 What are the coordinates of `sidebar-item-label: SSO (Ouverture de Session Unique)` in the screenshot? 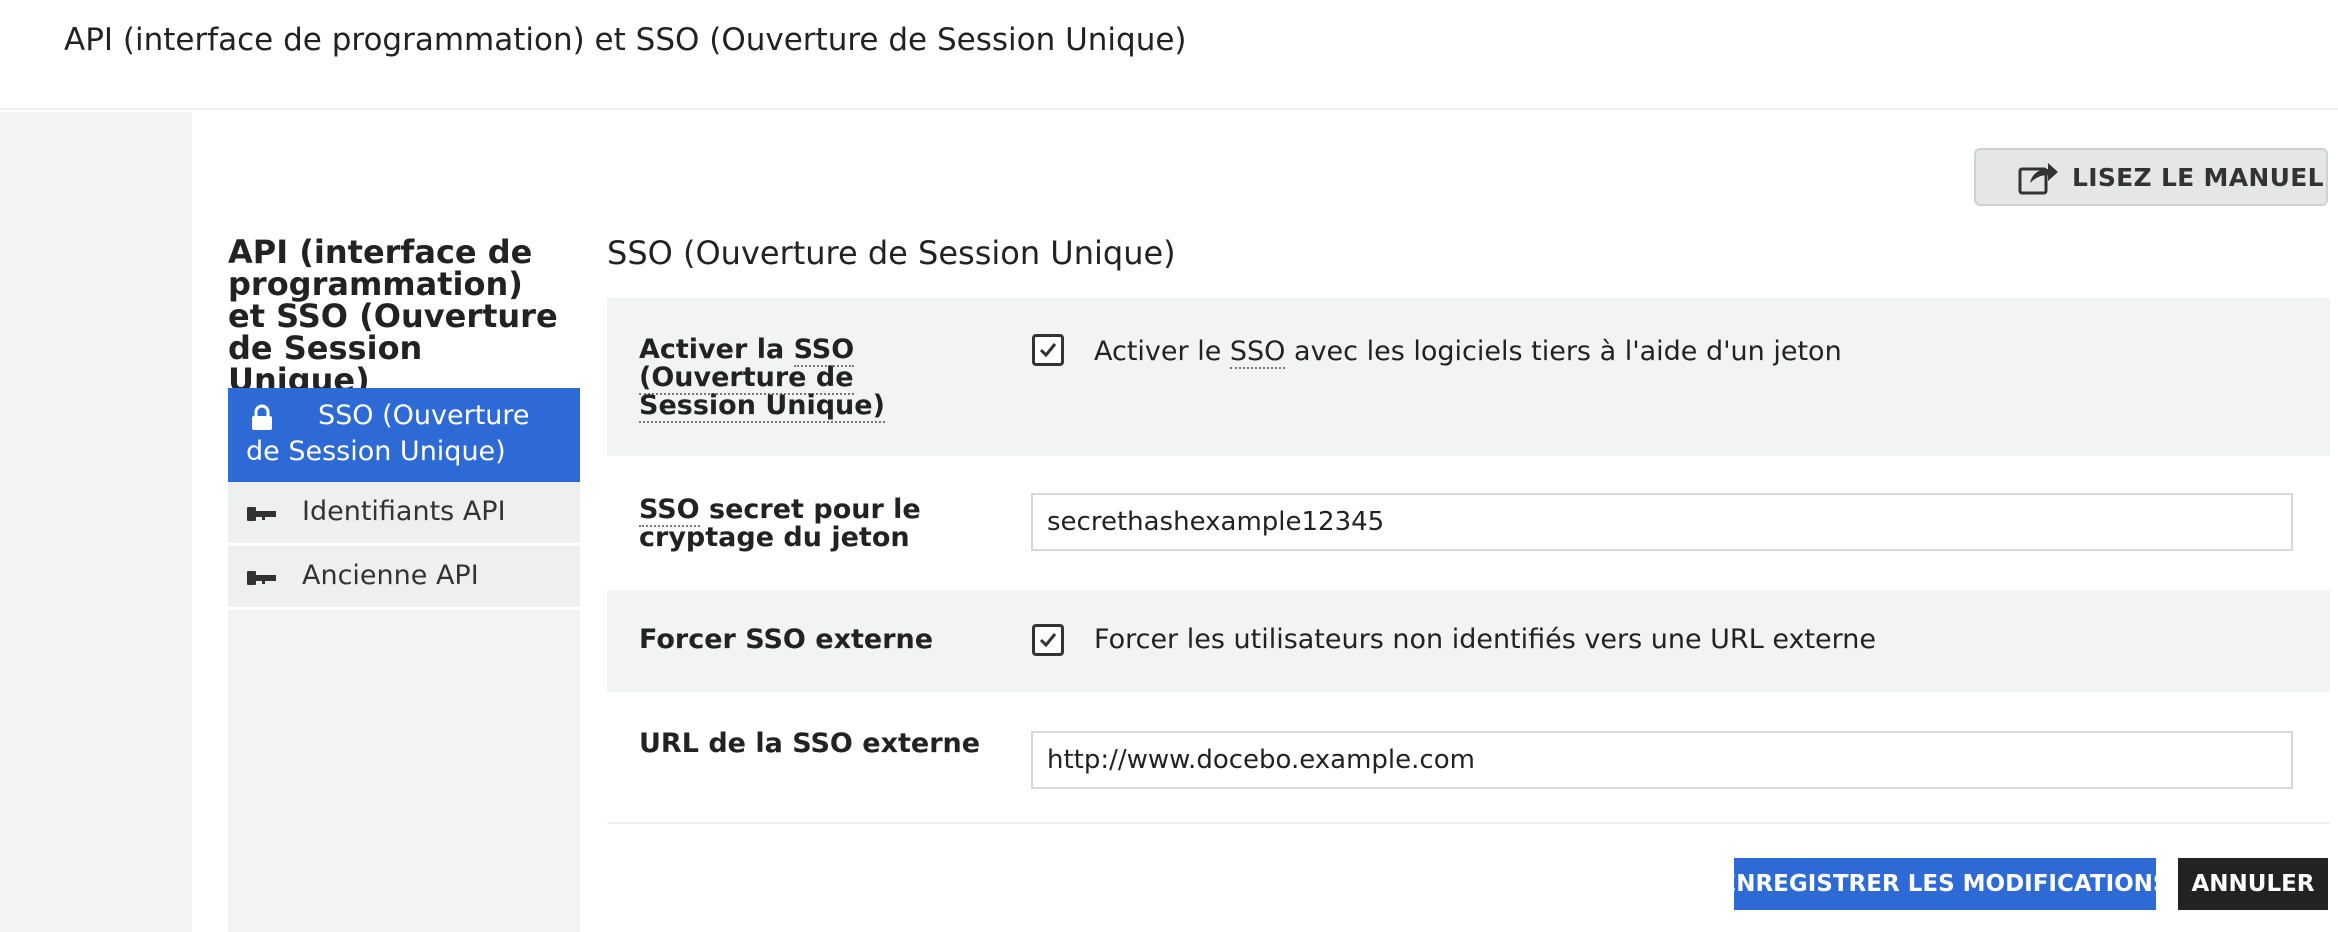 It's located at (388, 433).